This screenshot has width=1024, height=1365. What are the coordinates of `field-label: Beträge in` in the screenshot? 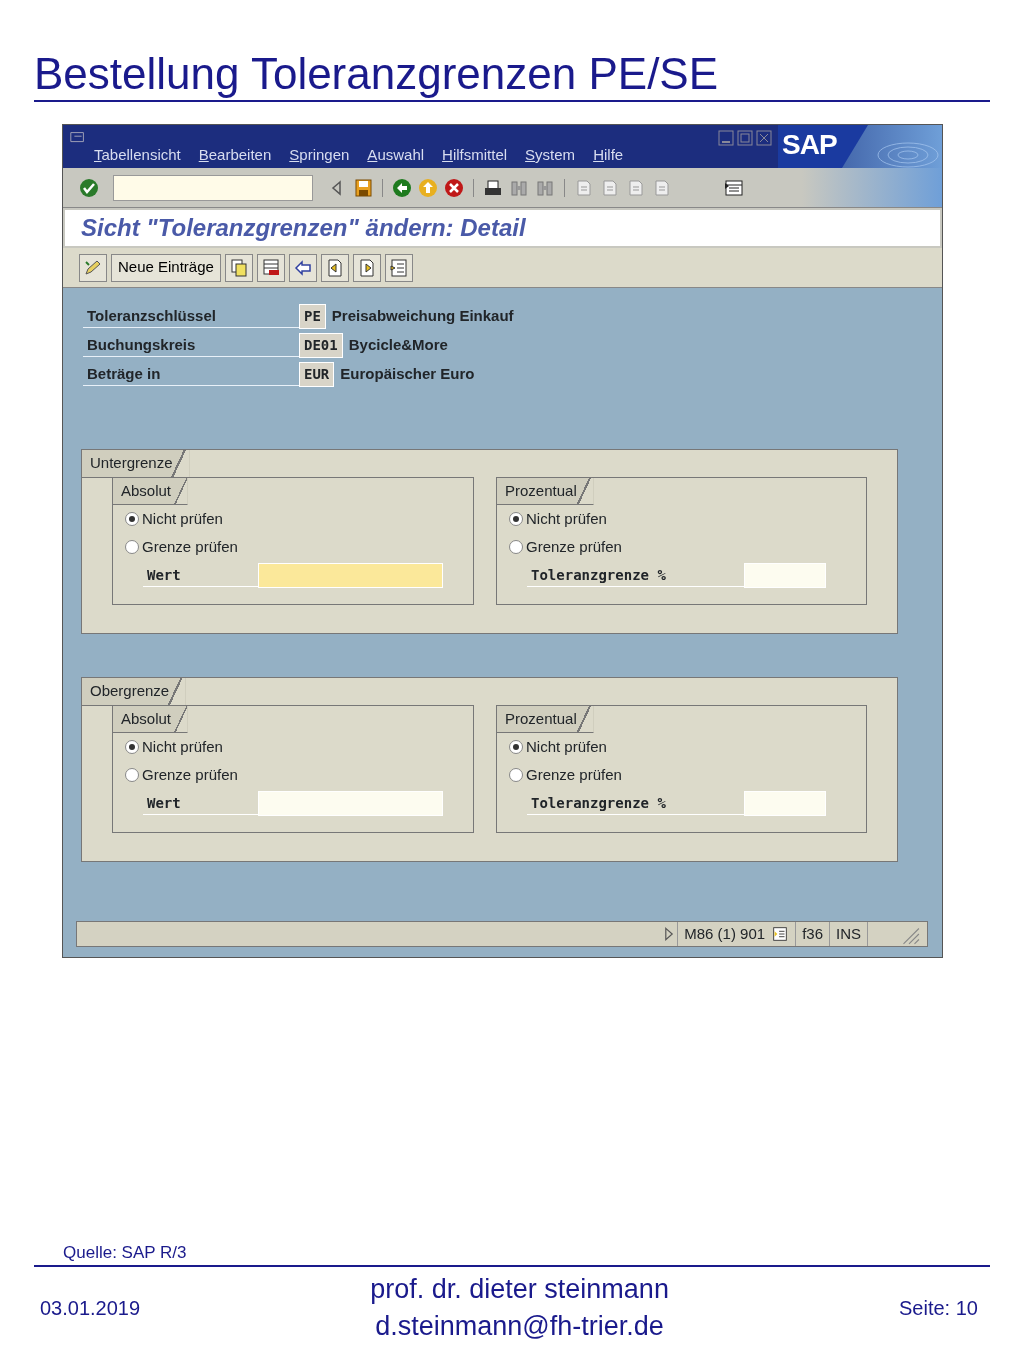 It's located at (191, 374).